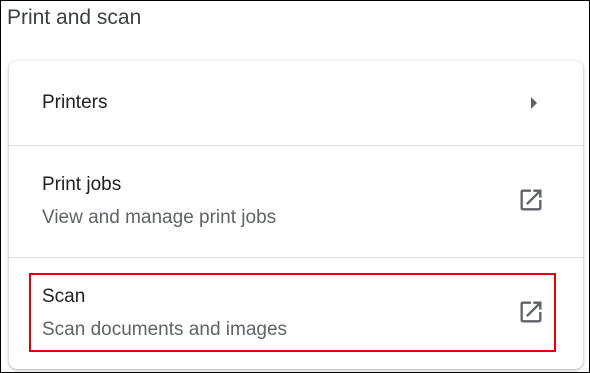  I want to click on print-jobs-sublabel: View and manage print jobs, so click(159, 217).